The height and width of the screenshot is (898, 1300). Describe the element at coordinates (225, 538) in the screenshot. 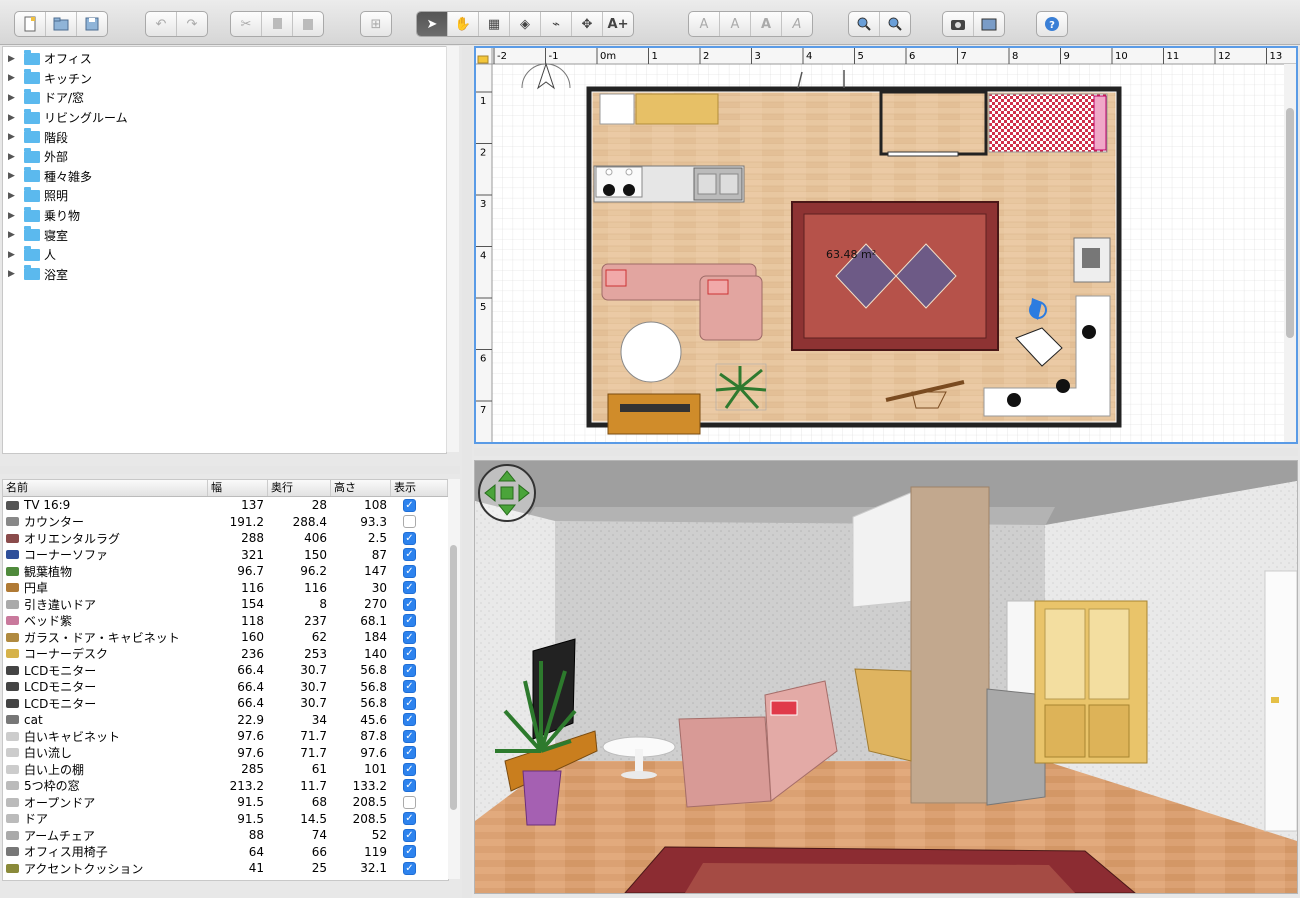

I see `furniture-row: オリエンタルラグ 288 406 2.5 ✓` at that location.